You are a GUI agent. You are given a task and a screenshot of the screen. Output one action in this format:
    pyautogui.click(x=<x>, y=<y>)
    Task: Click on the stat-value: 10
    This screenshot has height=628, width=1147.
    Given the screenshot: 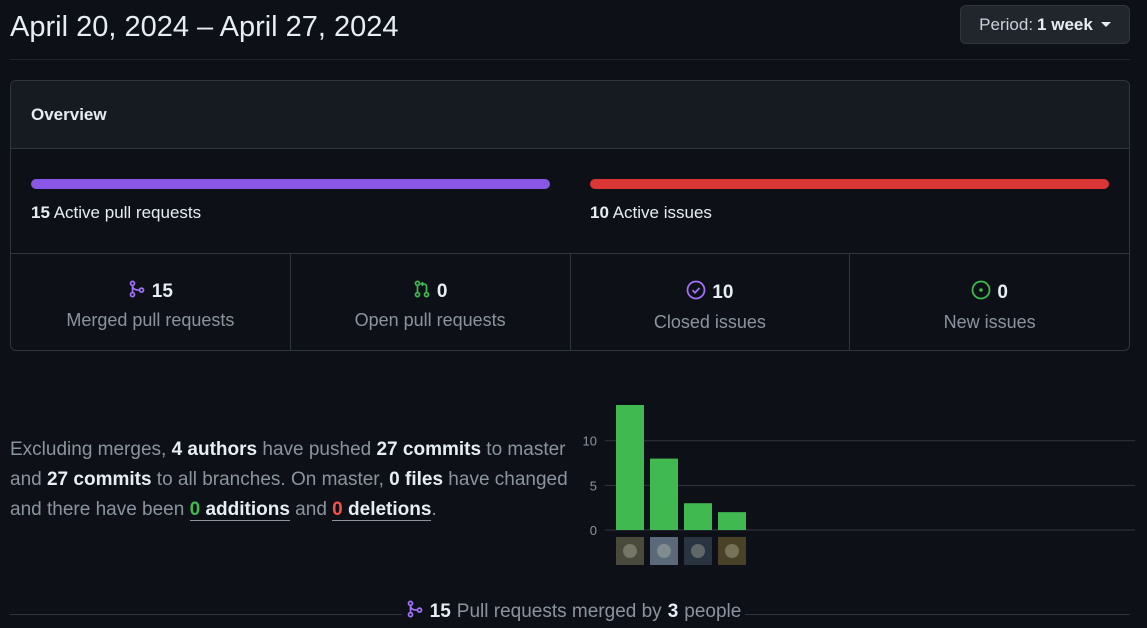 What is the action you would take?
    pyautogui.click(x=723, y=292)
    